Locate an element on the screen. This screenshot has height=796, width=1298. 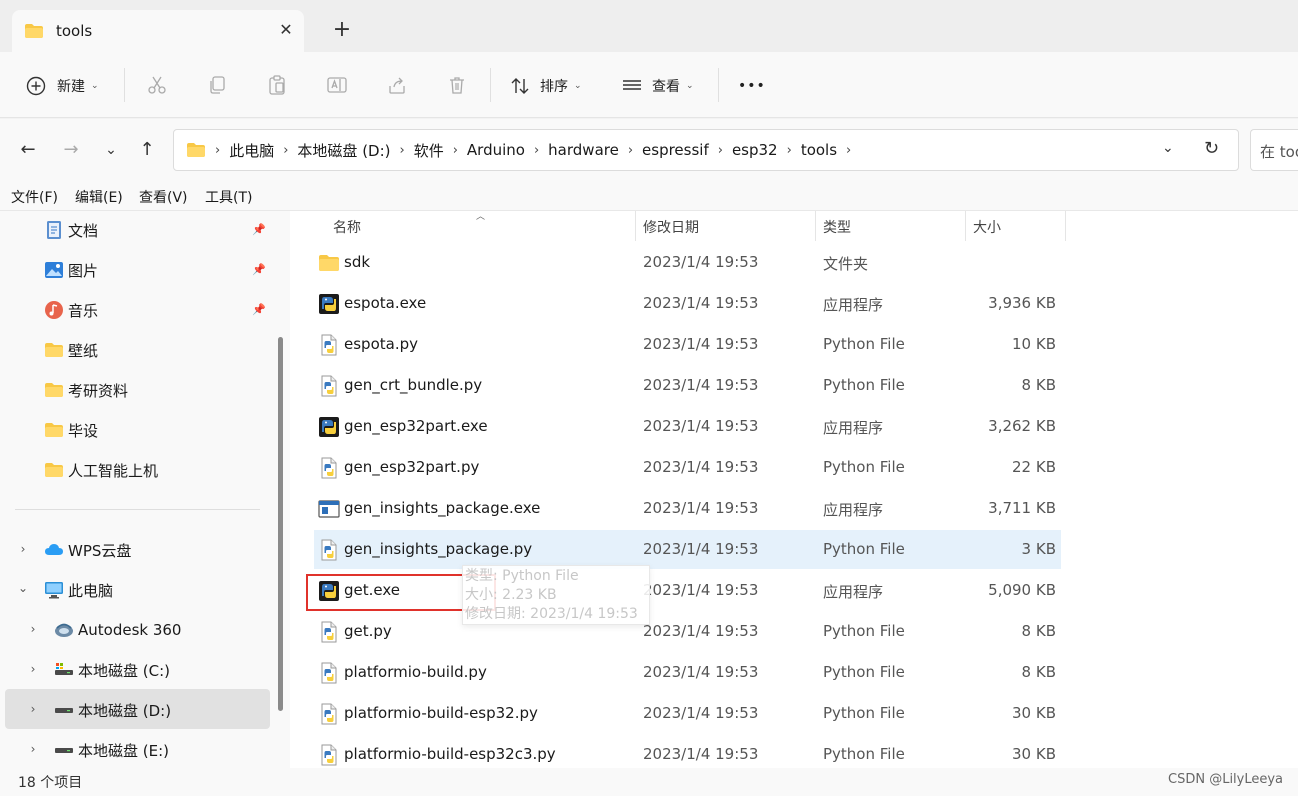
sidebar-item-graduation-project: 毕设 is located at coordinates (71, 430).